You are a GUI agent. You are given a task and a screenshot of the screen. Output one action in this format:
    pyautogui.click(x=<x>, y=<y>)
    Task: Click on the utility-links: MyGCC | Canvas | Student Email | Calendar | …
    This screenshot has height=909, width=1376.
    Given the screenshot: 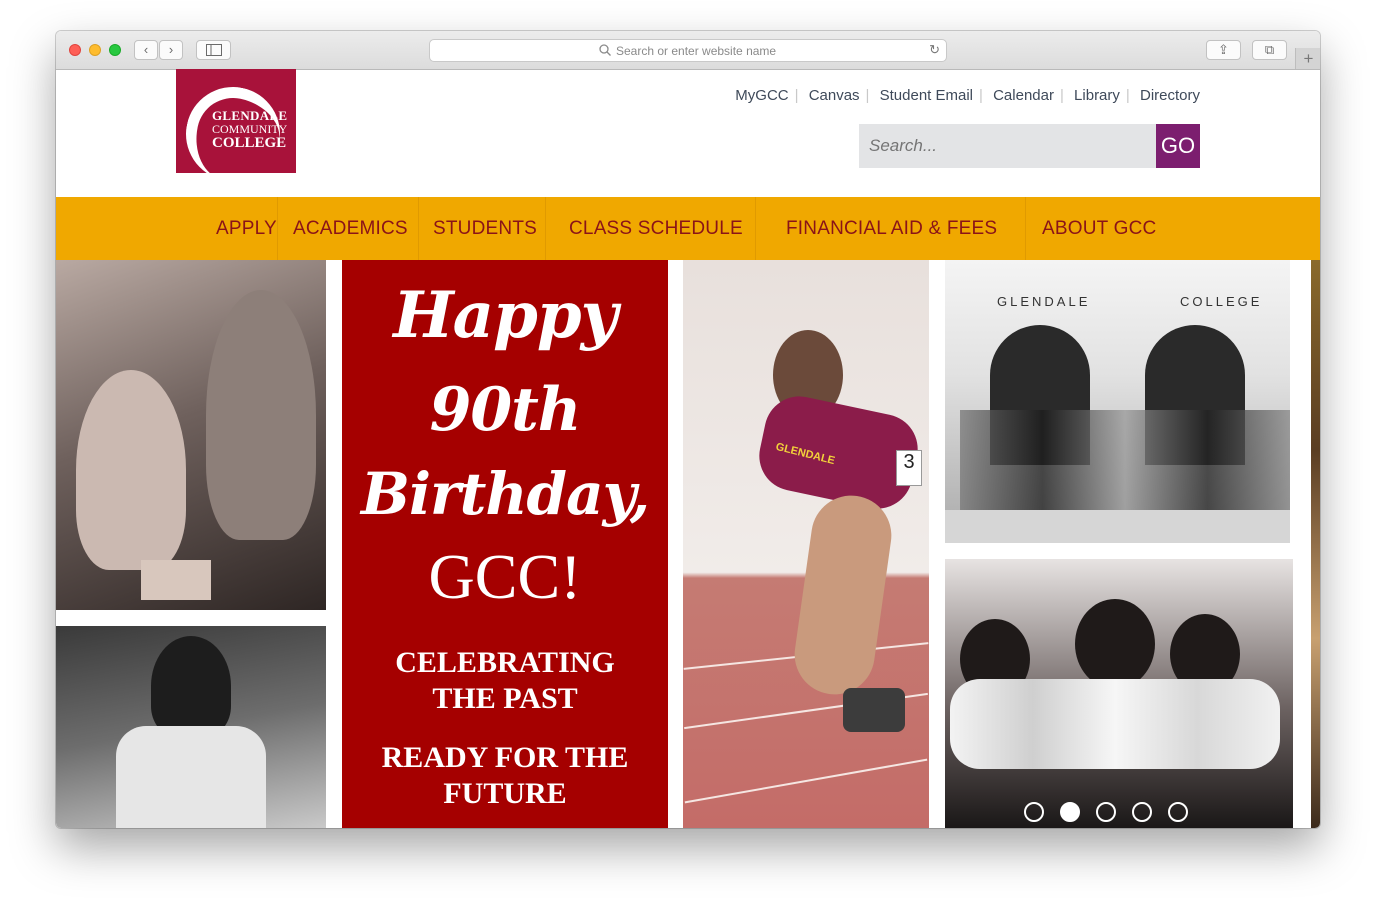 What is the action you would take?
    pyautogui.click(x=967, y=95)
    